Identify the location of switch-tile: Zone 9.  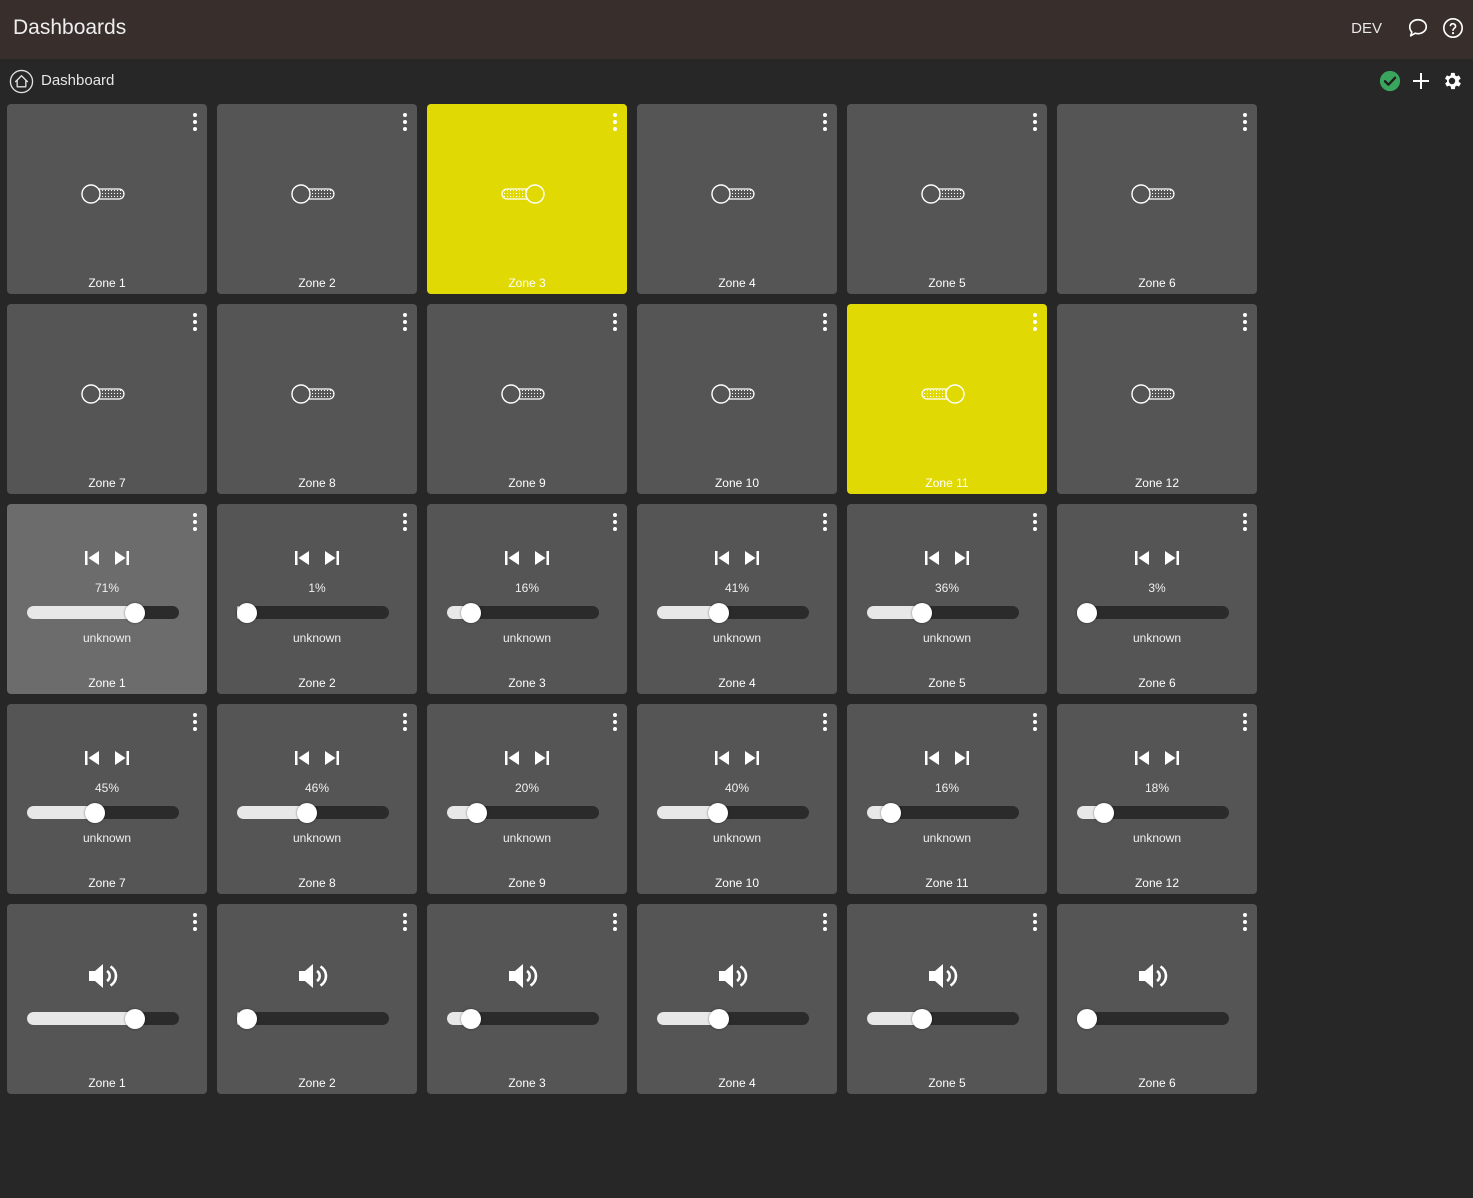
(527, 399).